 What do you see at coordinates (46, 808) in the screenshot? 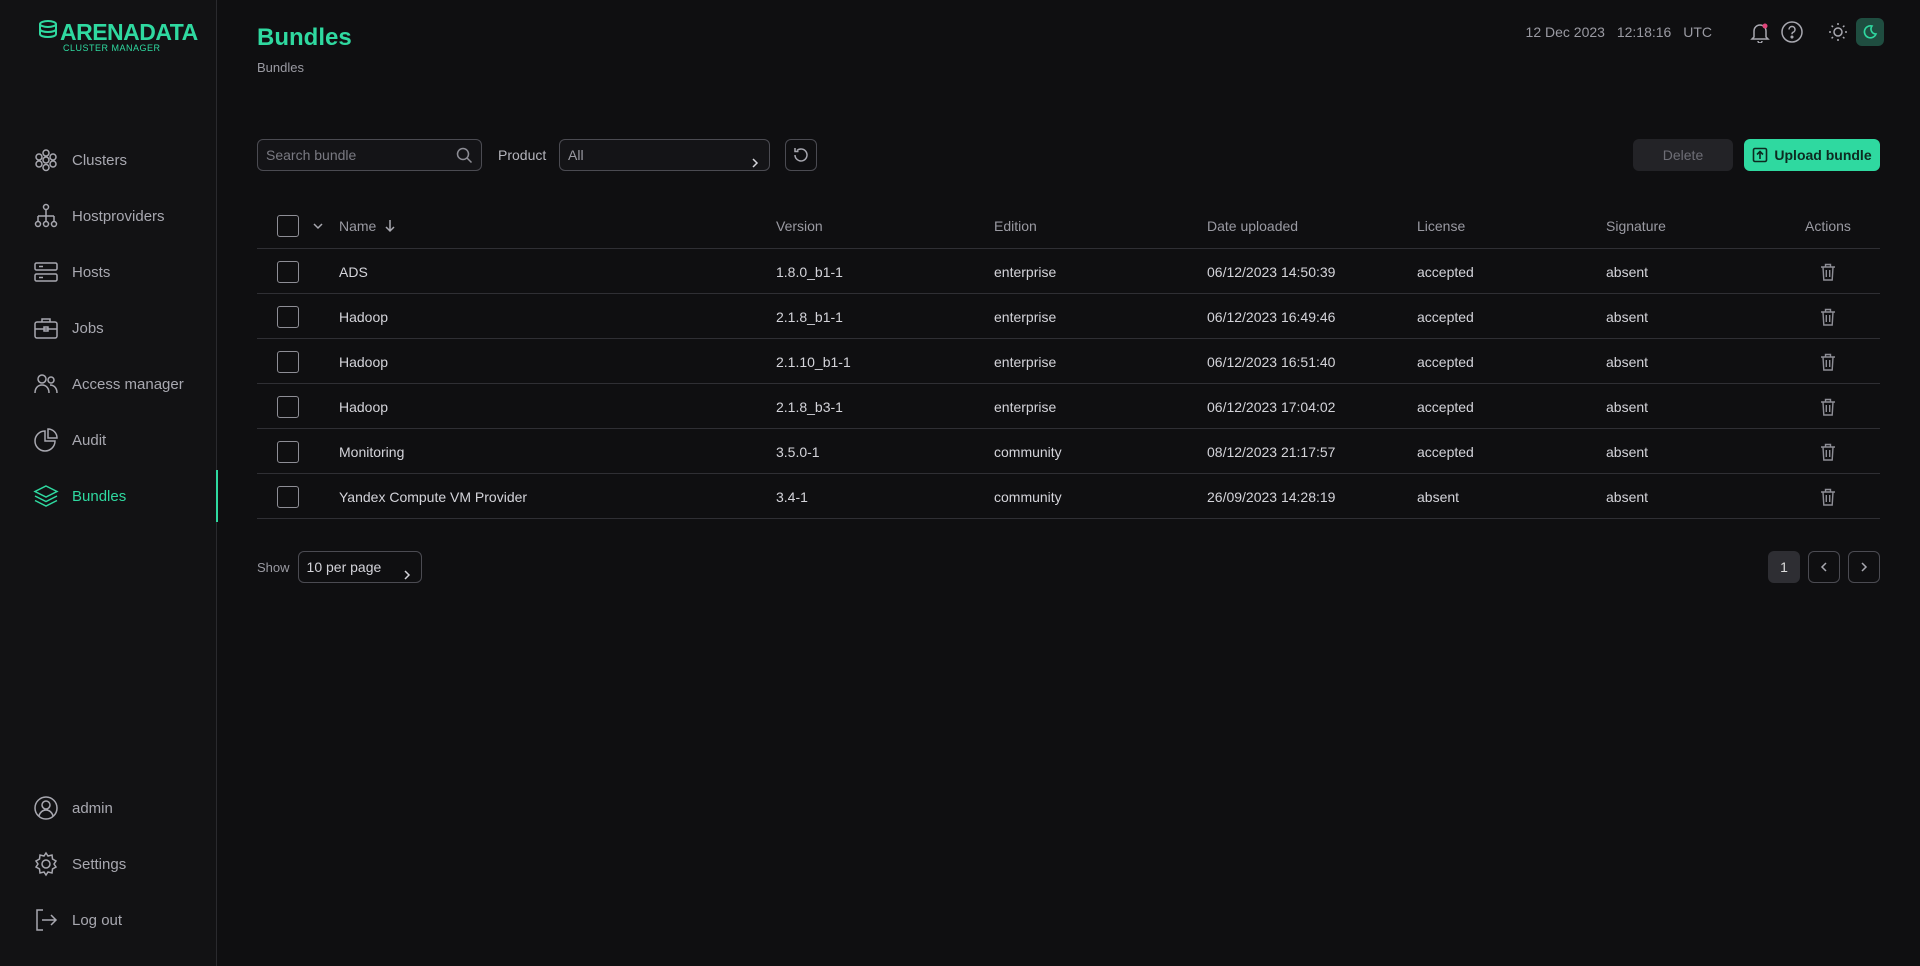
I see `user-icon` at bounding box center [46, 808].